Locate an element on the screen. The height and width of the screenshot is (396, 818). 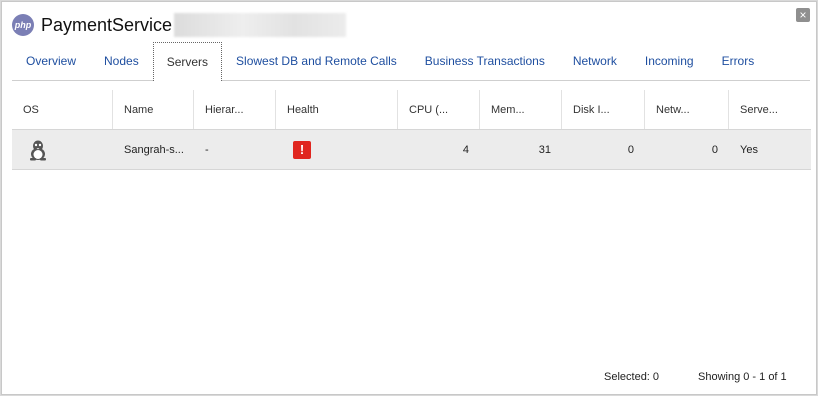
column-header-health: Health is located at coordinates (337, 109).